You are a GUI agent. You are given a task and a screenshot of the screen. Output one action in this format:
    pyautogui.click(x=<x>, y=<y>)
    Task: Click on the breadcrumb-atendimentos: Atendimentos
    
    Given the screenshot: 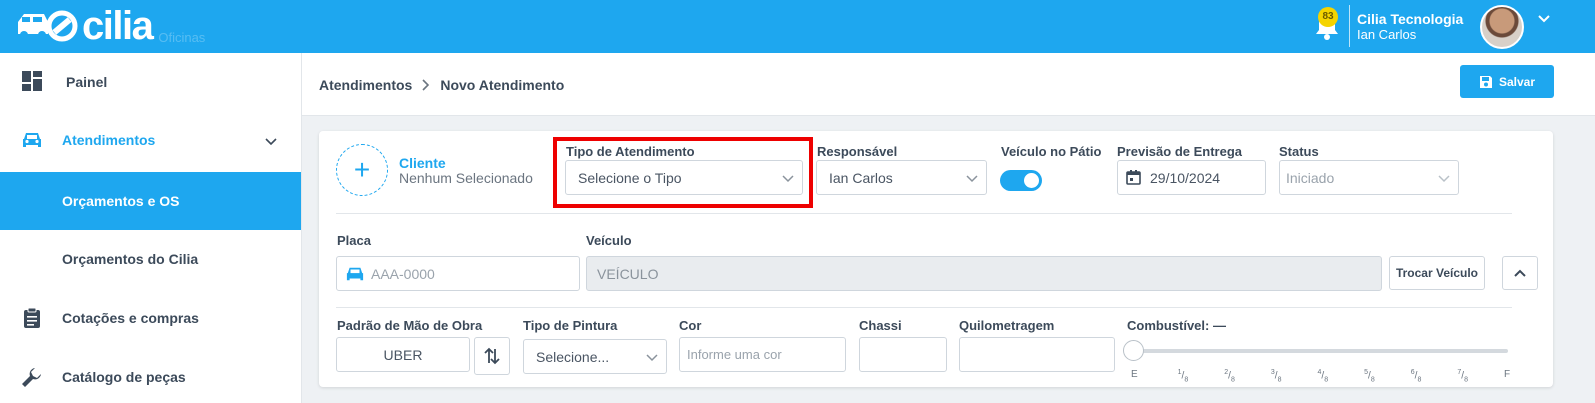 What is the action you would take?
    pyautogui.click(x=365, y=85)
    